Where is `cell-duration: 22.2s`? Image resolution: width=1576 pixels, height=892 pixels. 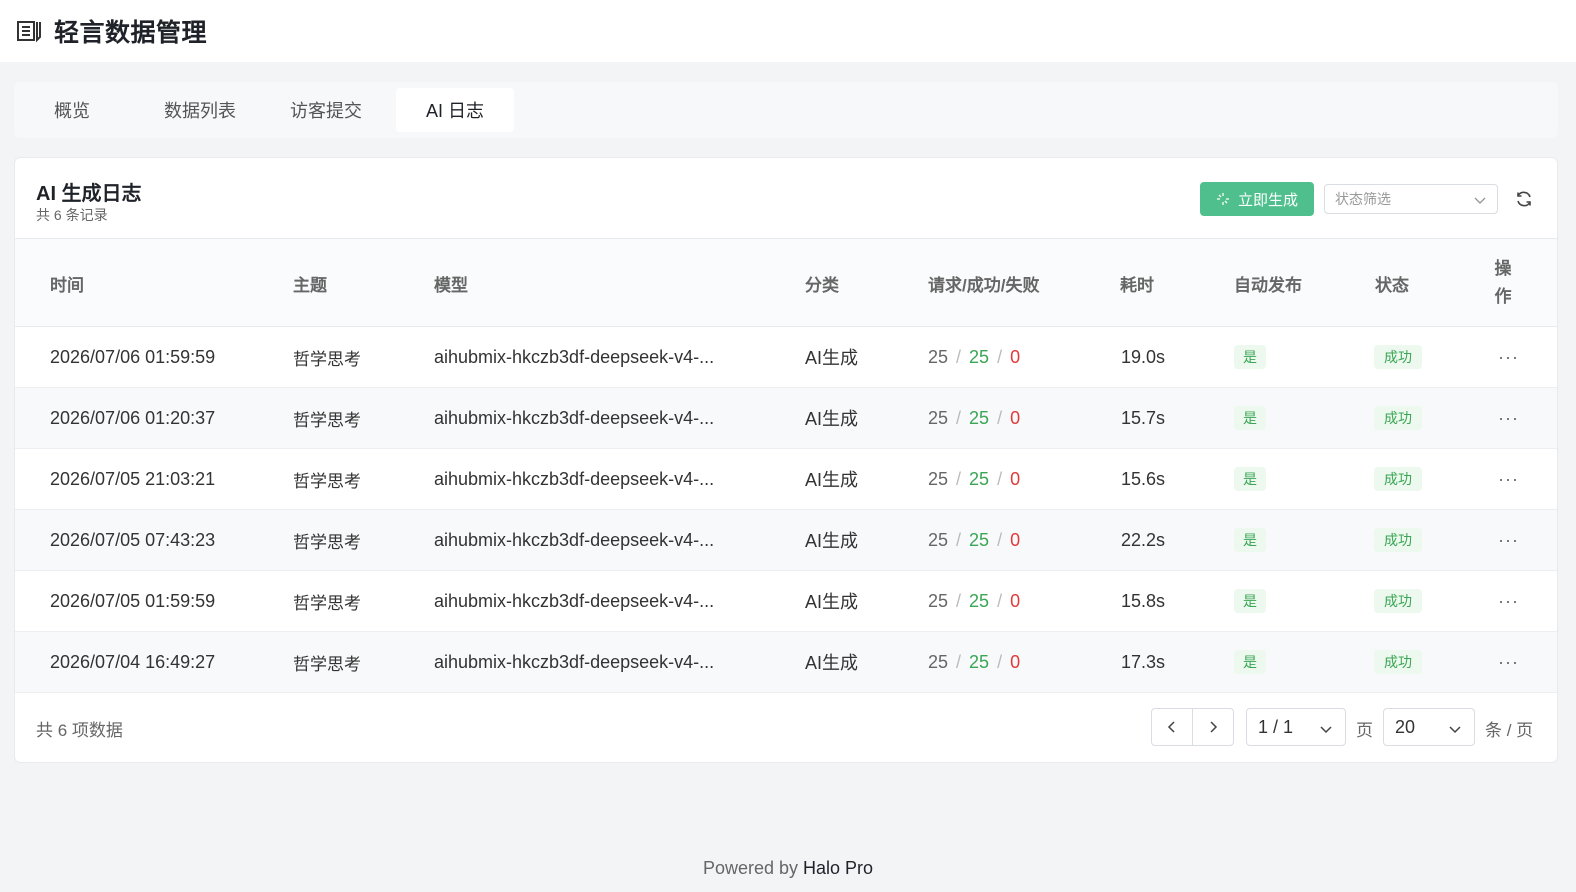
cell-duration: 22.2s is located at coordinates (1143, 539).